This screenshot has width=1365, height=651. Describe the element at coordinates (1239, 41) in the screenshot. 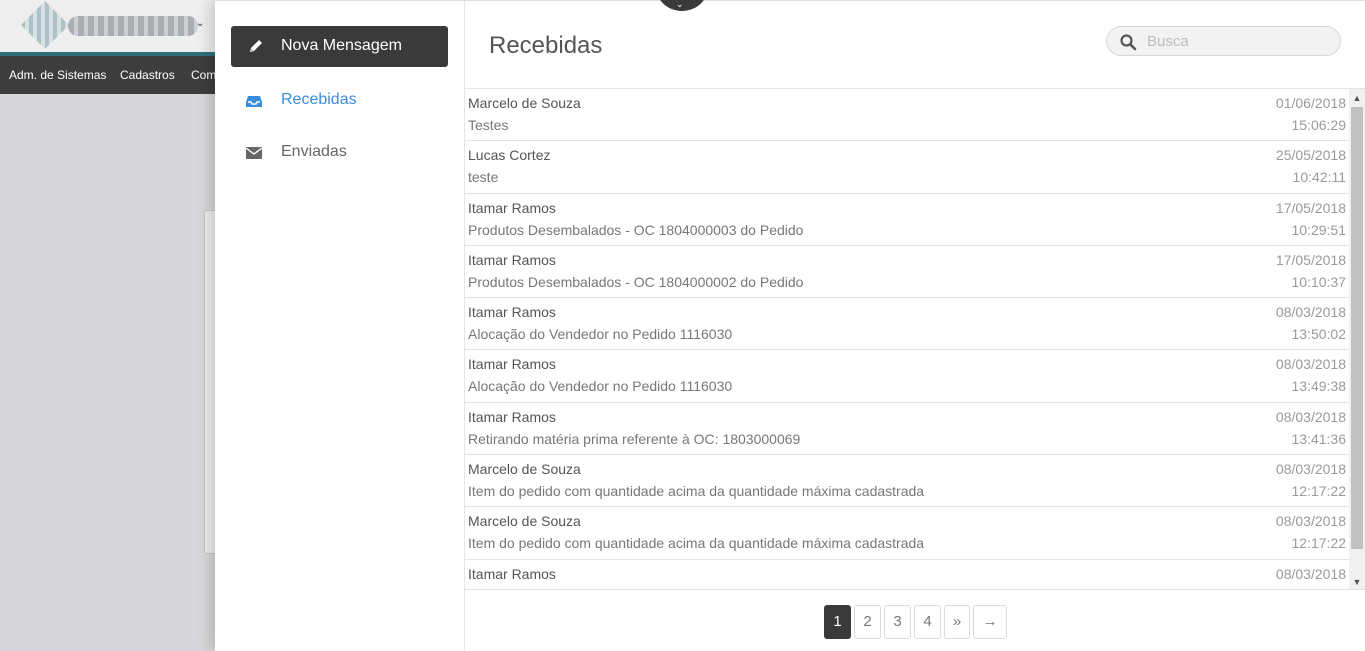

I see `search-input` at that location.